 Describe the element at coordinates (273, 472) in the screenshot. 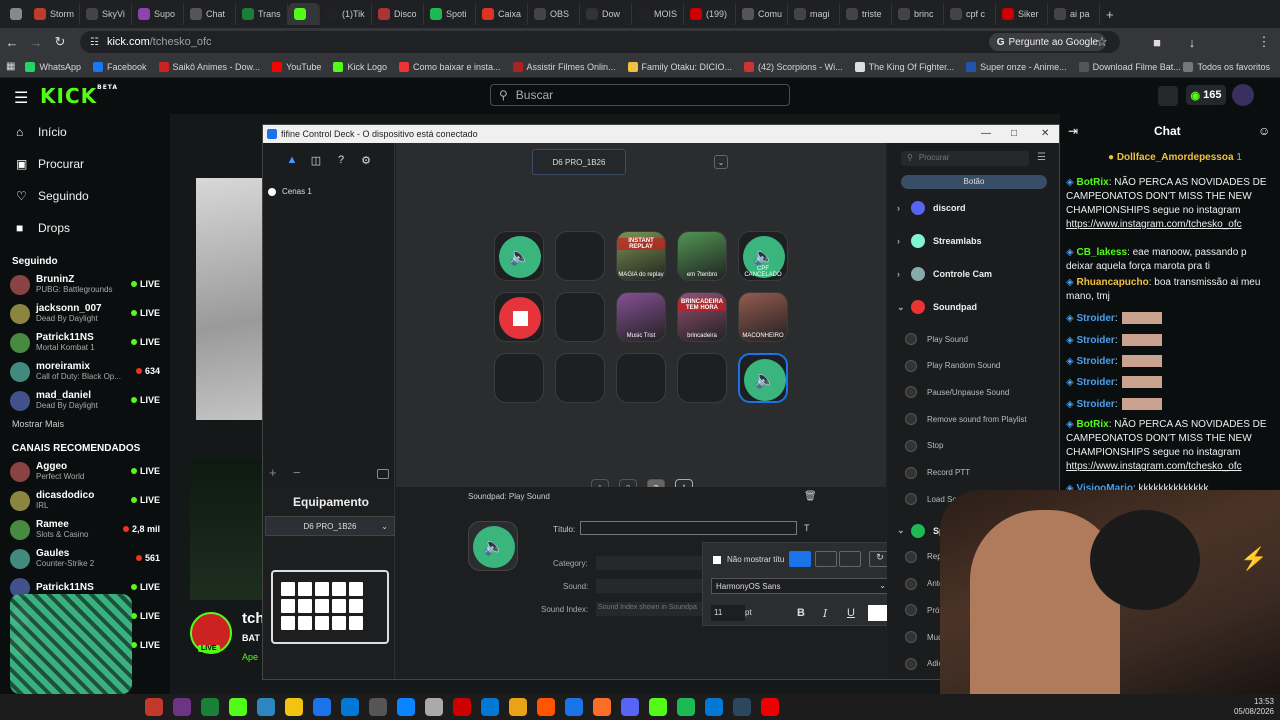

I see `add-scene-button: +` at that location.